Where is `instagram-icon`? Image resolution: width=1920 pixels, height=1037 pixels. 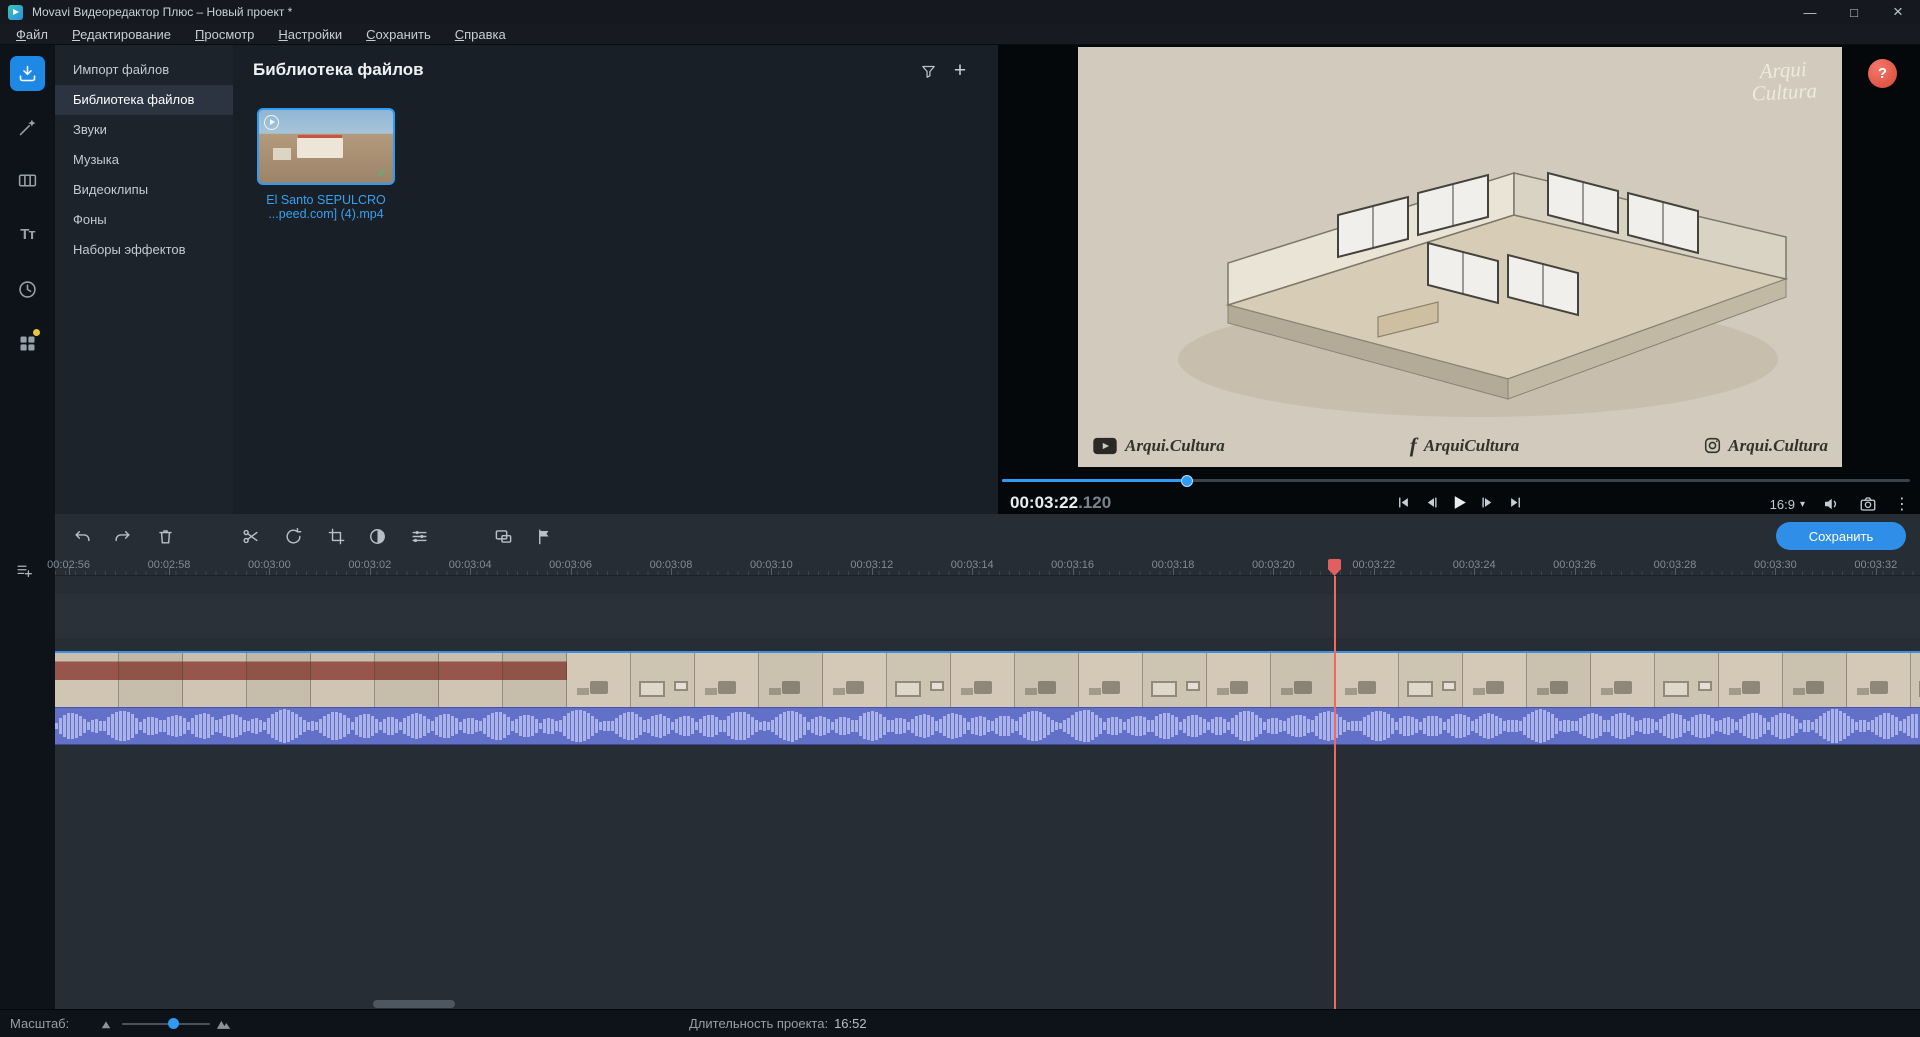 instagram-icon is located at coordinates (1712, 445).